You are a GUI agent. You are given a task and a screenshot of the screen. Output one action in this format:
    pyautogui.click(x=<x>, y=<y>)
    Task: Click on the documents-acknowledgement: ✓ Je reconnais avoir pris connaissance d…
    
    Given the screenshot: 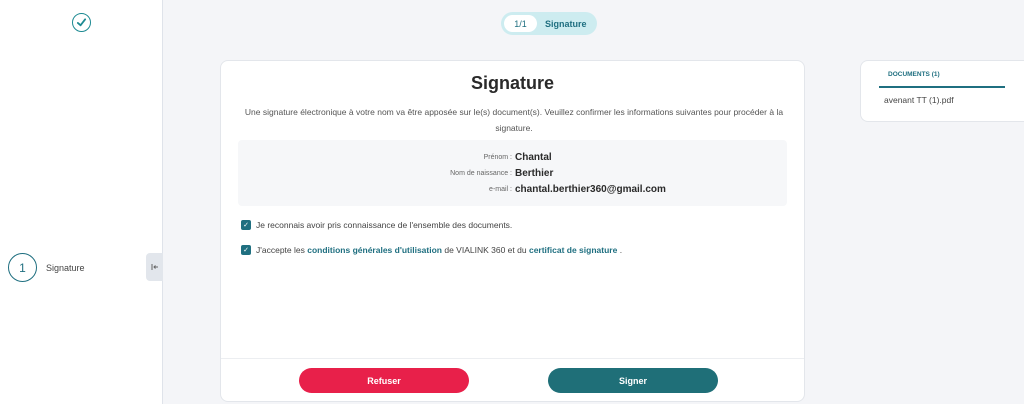 What is the action you would take?
    pyautogui.click(x=376, y=225)
    